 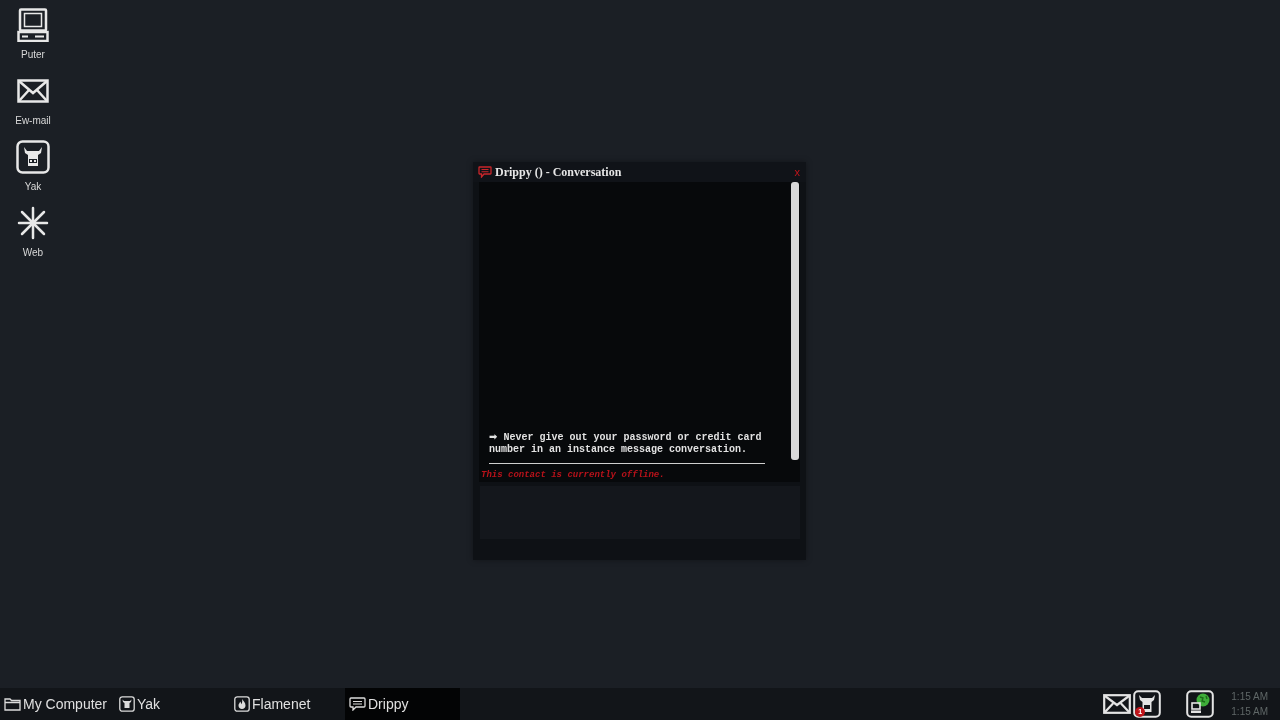 I want to click on scrollbar, so click(x=795, y=321).